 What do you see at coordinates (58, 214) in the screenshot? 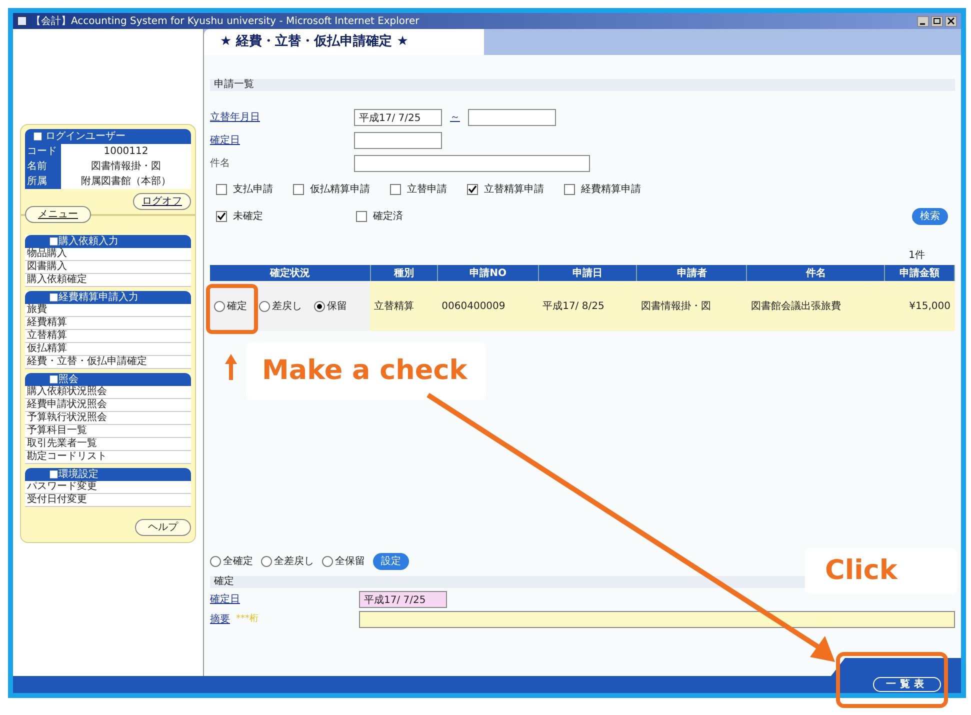
I see `menu-button: メニュー` at bounding box center [58, 214].